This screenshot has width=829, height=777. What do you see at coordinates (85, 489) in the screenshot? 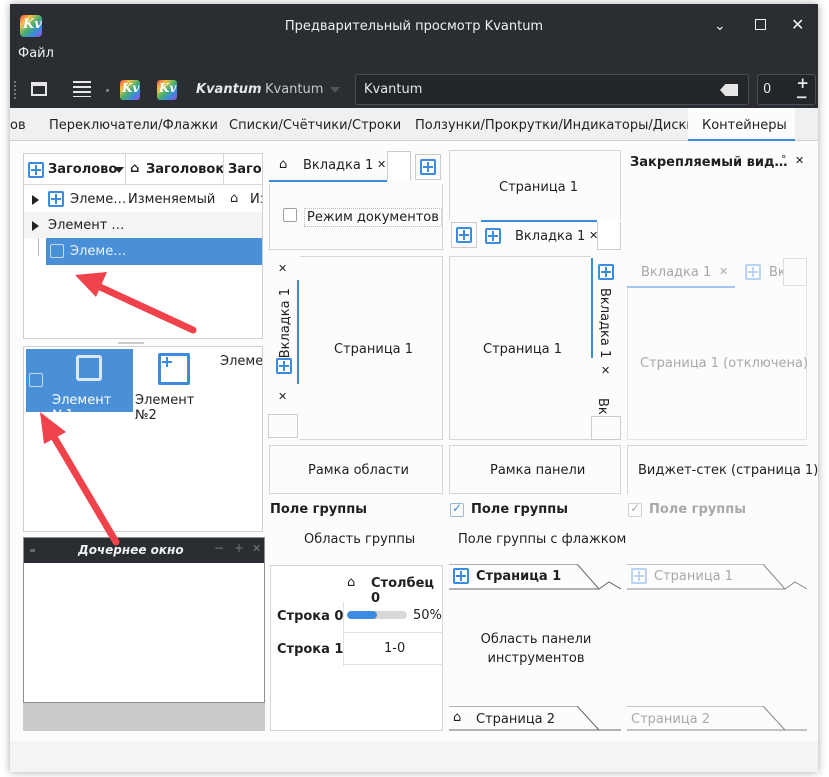
I see `arrow-2-shaft` at bounding box center [85, 489].